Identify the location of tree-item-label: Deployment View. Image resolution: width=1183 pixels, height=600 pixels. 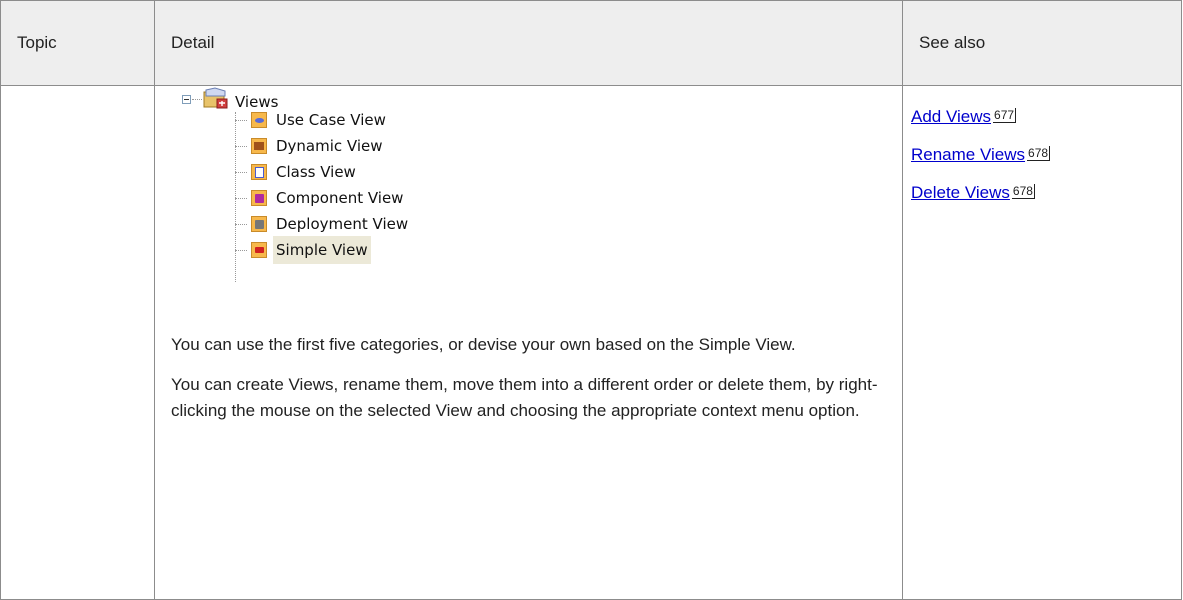
(342, 224).